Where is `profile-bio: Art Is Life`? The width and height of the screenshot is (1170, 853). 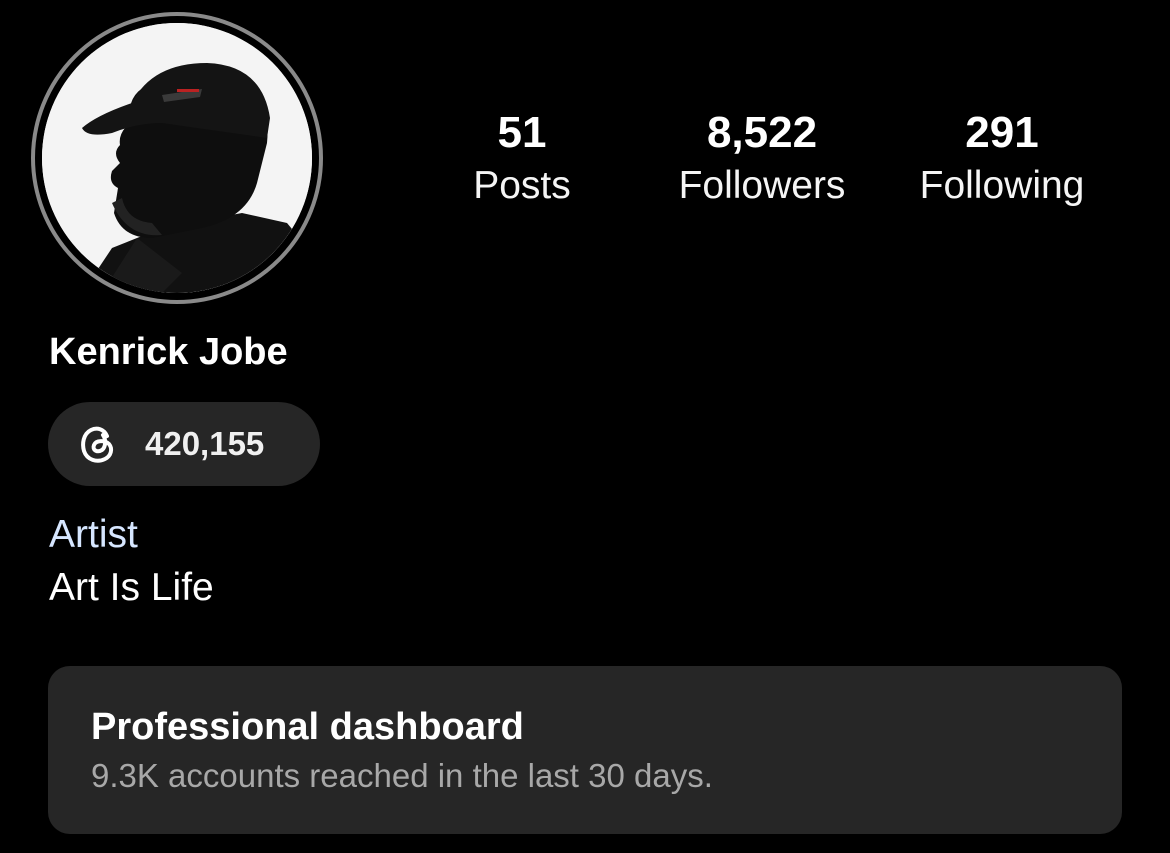 profile-bio: Art Is Life is located at coordinates (131, 587).